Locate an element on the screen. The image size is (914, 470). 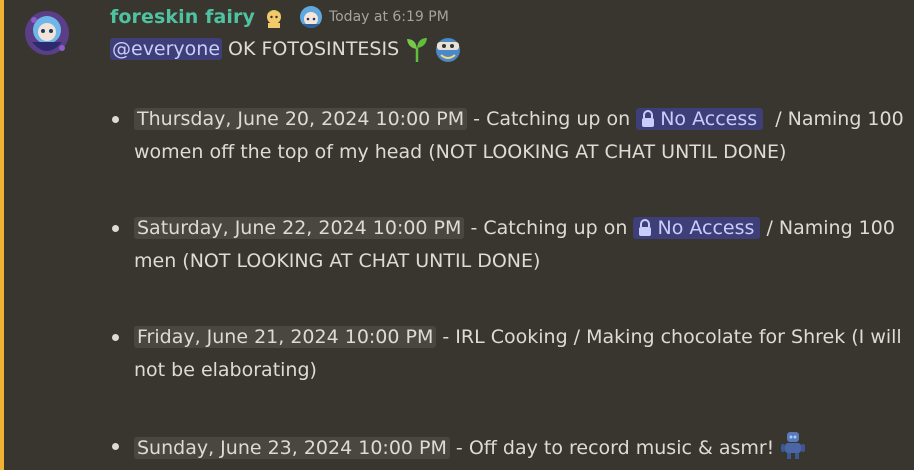
timestamp-chip: Sunday, June 23, 2024 10:00 PM is located at coordinates (292, 448).